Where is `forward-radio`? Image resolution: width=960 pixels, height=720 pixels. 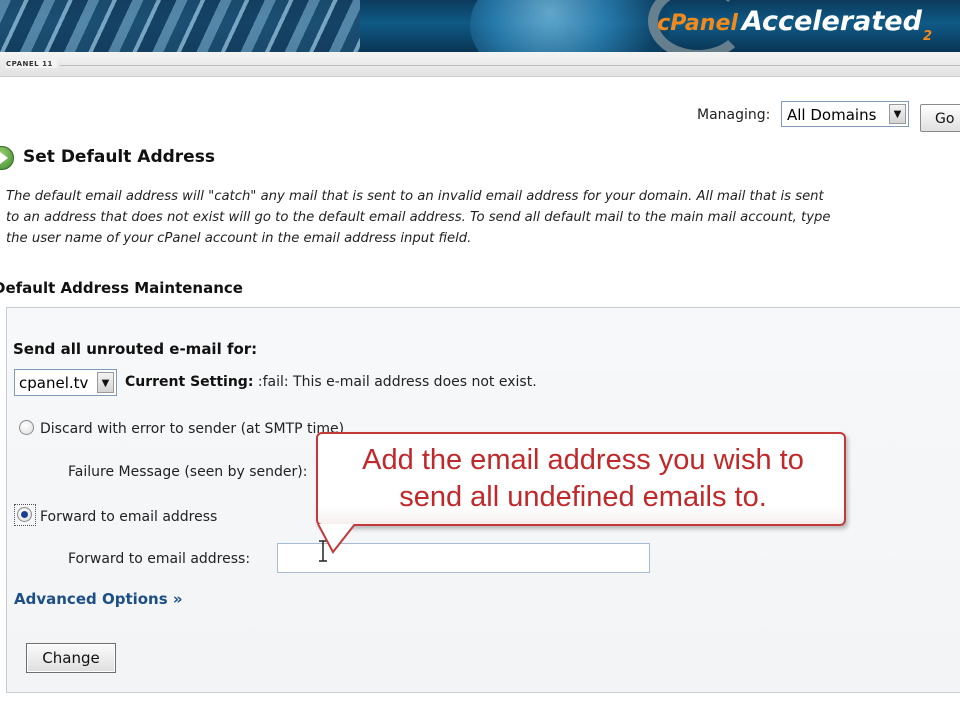 forward-radio is located at coordinates (24, 514).